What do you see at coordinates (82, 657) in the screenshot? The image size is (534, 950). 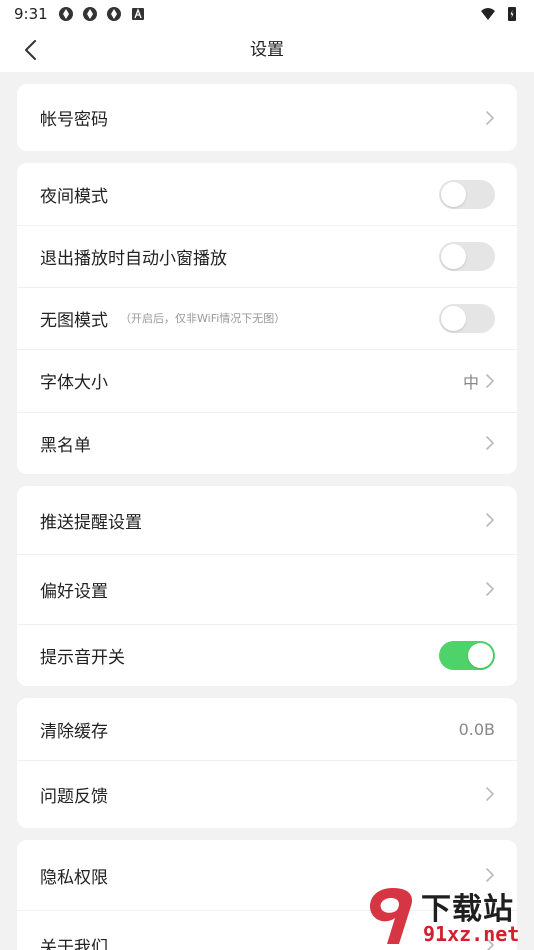 I see `row-label: 提示音开关` at bounding box center [82, 657].